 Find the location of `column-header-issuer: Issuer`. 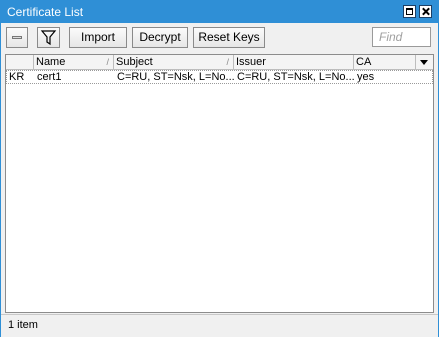

column-header-issuer: Issuer is located at coordinates (294, 62).